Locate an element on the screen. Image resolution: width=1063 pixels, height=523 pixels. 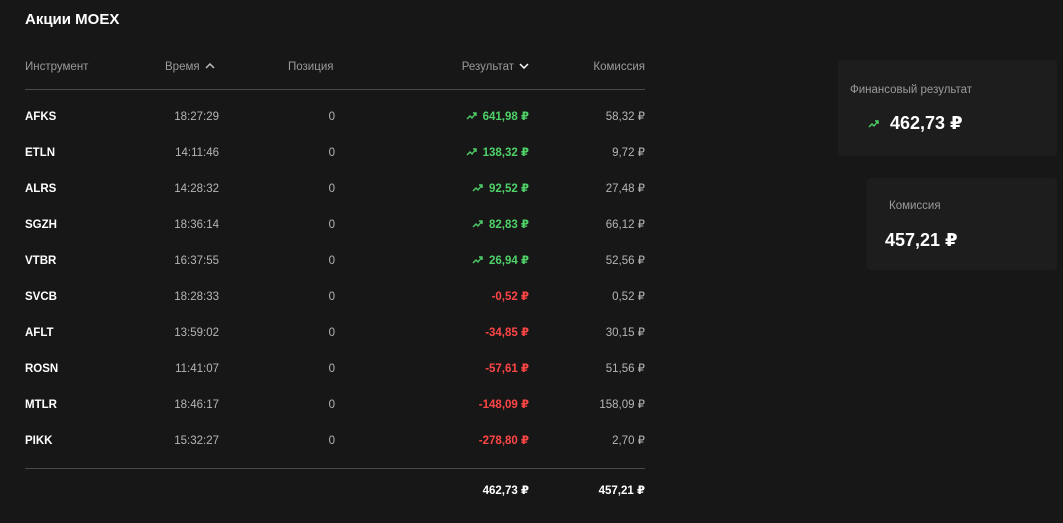
result-cell: 92,52 ₽ is located at coordinates (500, 189).